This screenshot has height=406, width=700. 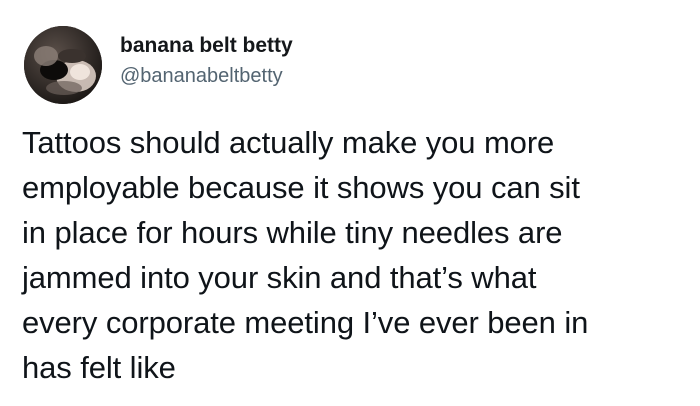 I want to click on user-handle: @bananabeltbetty, so click(x=206, y=76).